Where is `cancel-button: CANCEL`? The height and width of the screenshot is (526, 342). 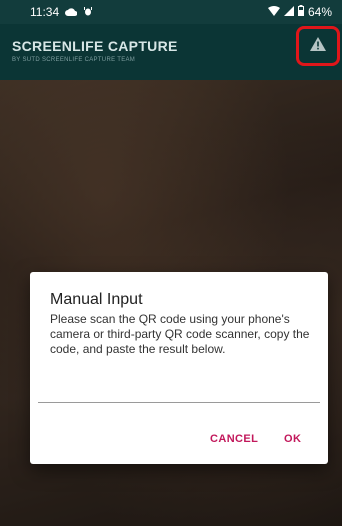
cancel-button: CANCEL is located at coordinates (234, 439).